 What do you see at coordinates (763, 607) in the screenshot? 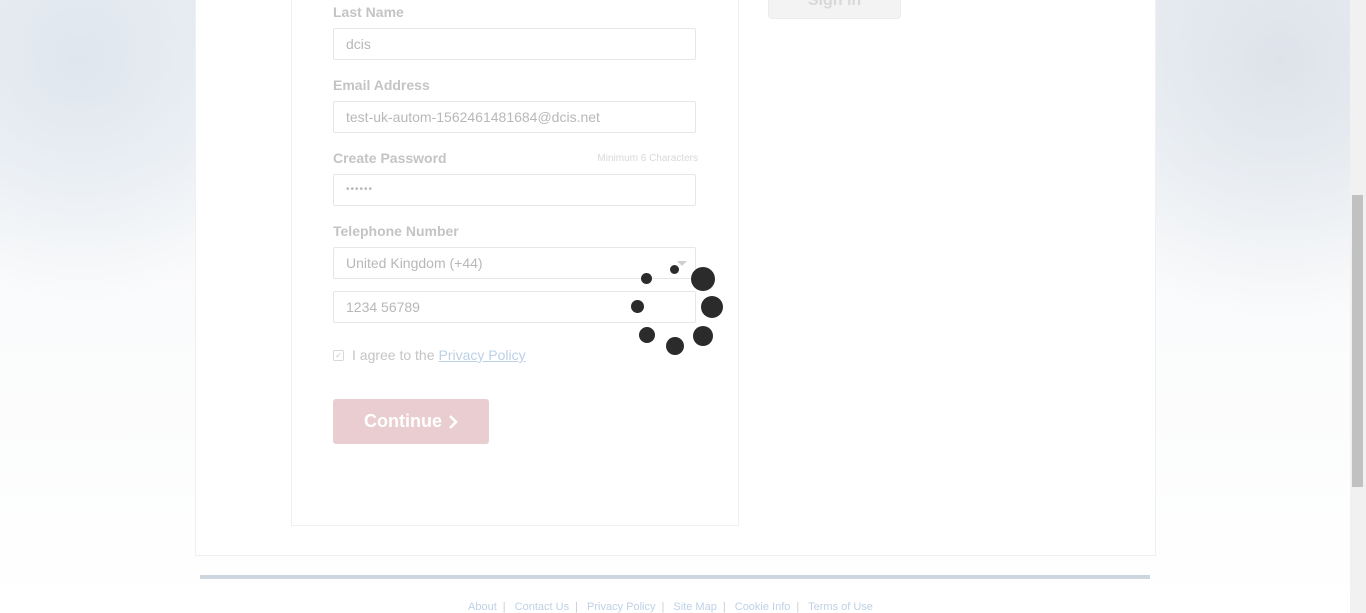
I see `footer-link-cookie: Cookie Info` at bounding box center [763, 607].